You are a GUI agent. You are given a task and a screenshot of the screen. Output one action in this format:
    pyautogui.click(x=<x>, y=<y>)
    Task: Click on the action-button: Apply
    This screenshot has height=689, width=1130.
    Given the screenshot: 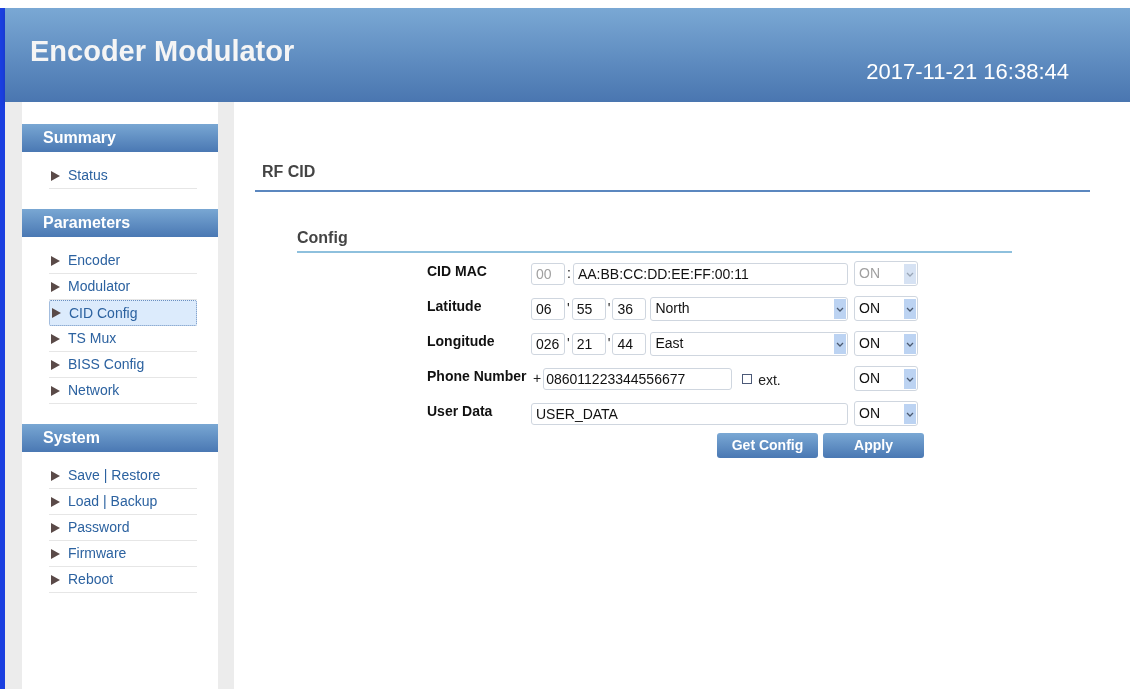 What is the action you would take?
    pyautogui.click(x=873, y=445)
    